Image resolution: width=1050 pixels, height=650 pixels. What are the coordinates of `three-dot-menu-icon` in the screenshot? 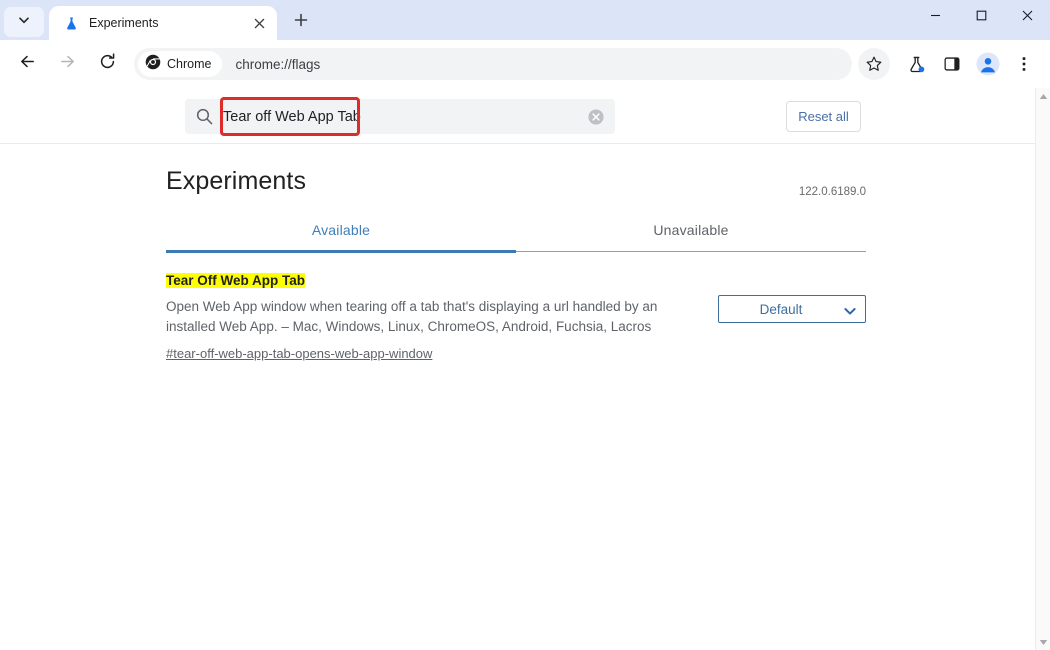 It's located at (1024, 64).